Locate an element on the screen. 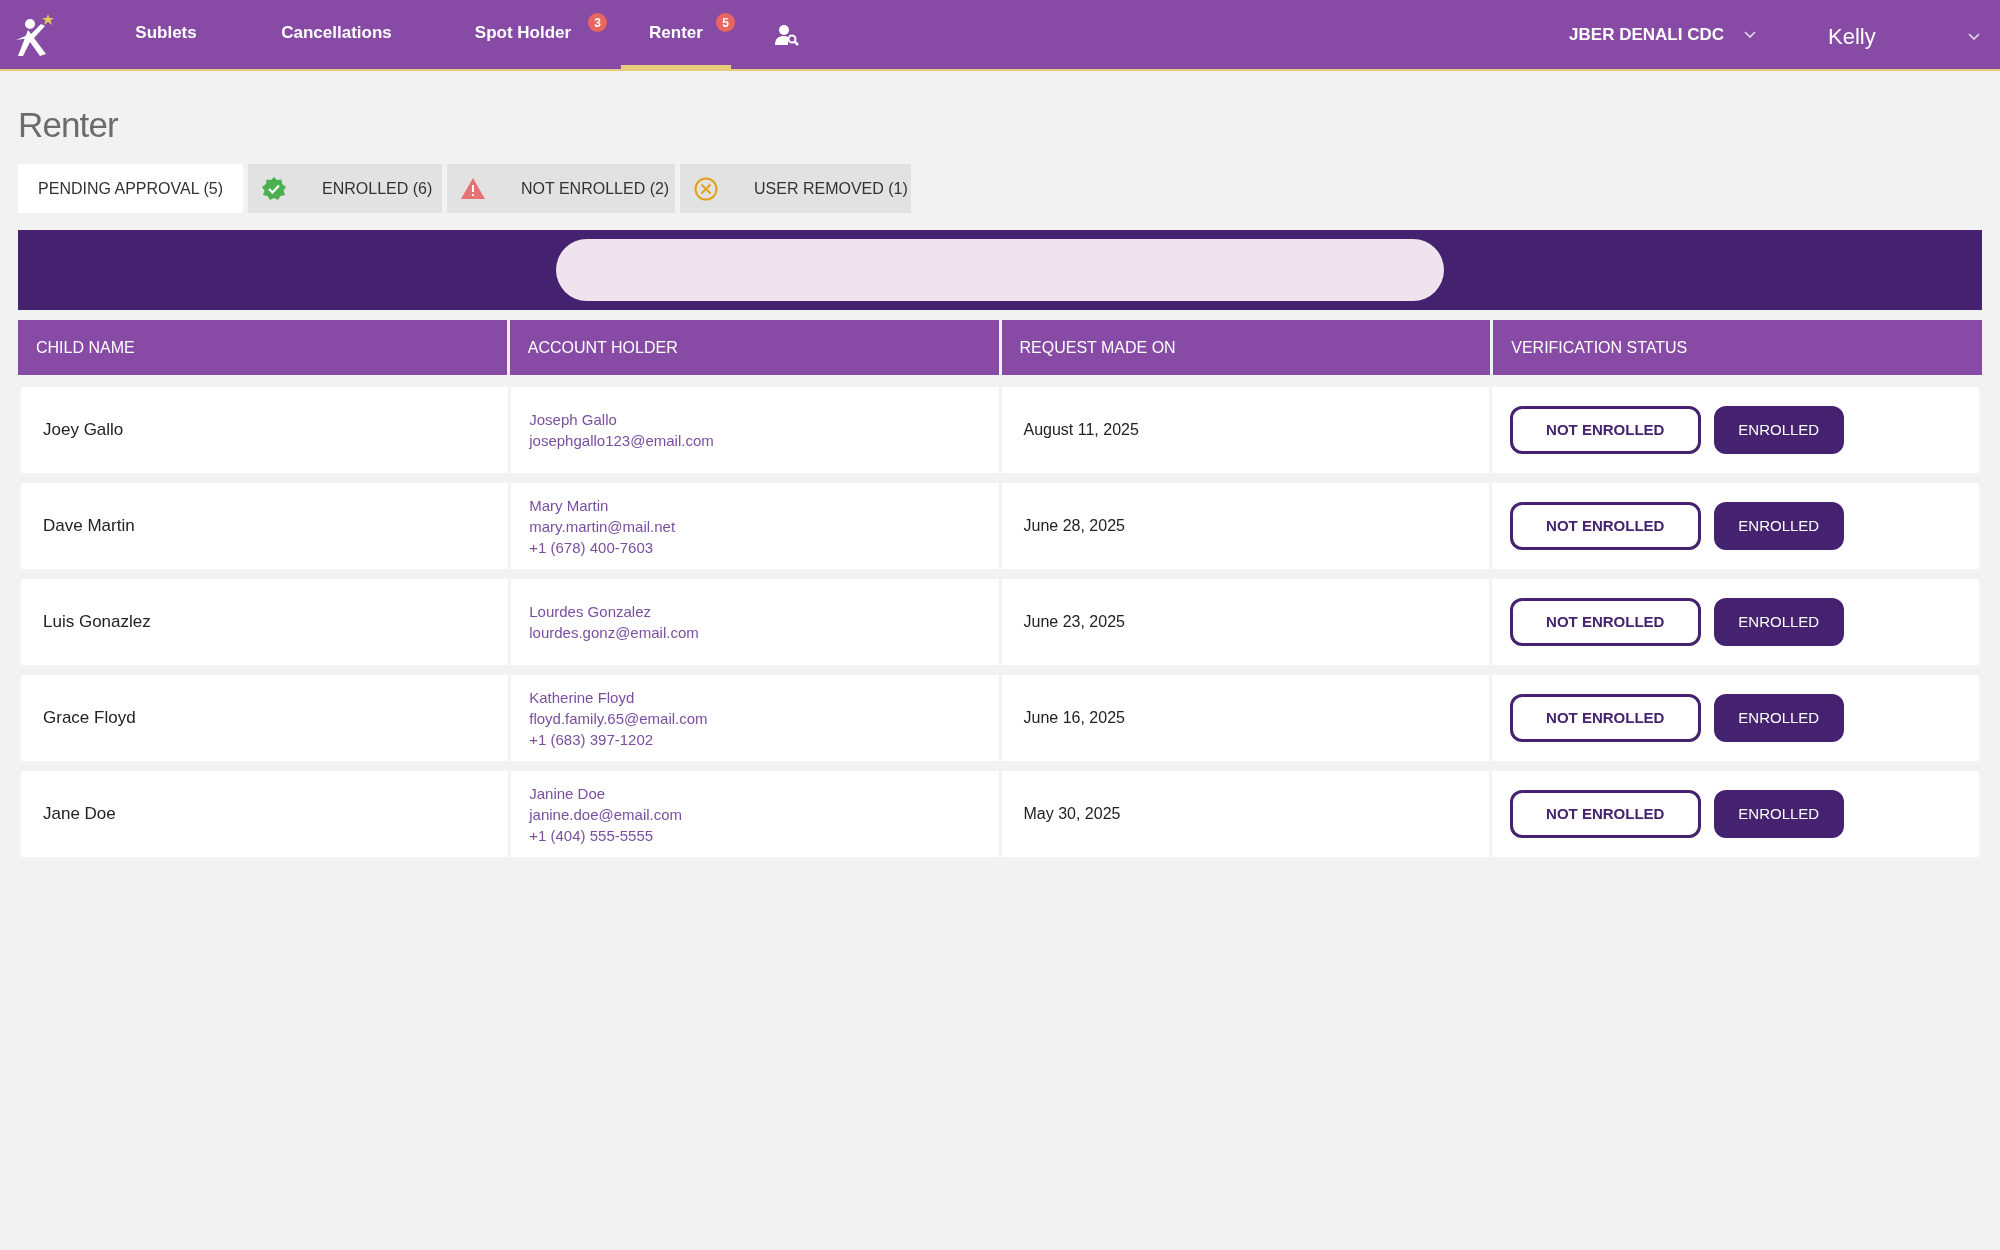 The height and width of the screenshot is (1250, 2000). cancel-circle-icon is located at coordinates (706, 188).